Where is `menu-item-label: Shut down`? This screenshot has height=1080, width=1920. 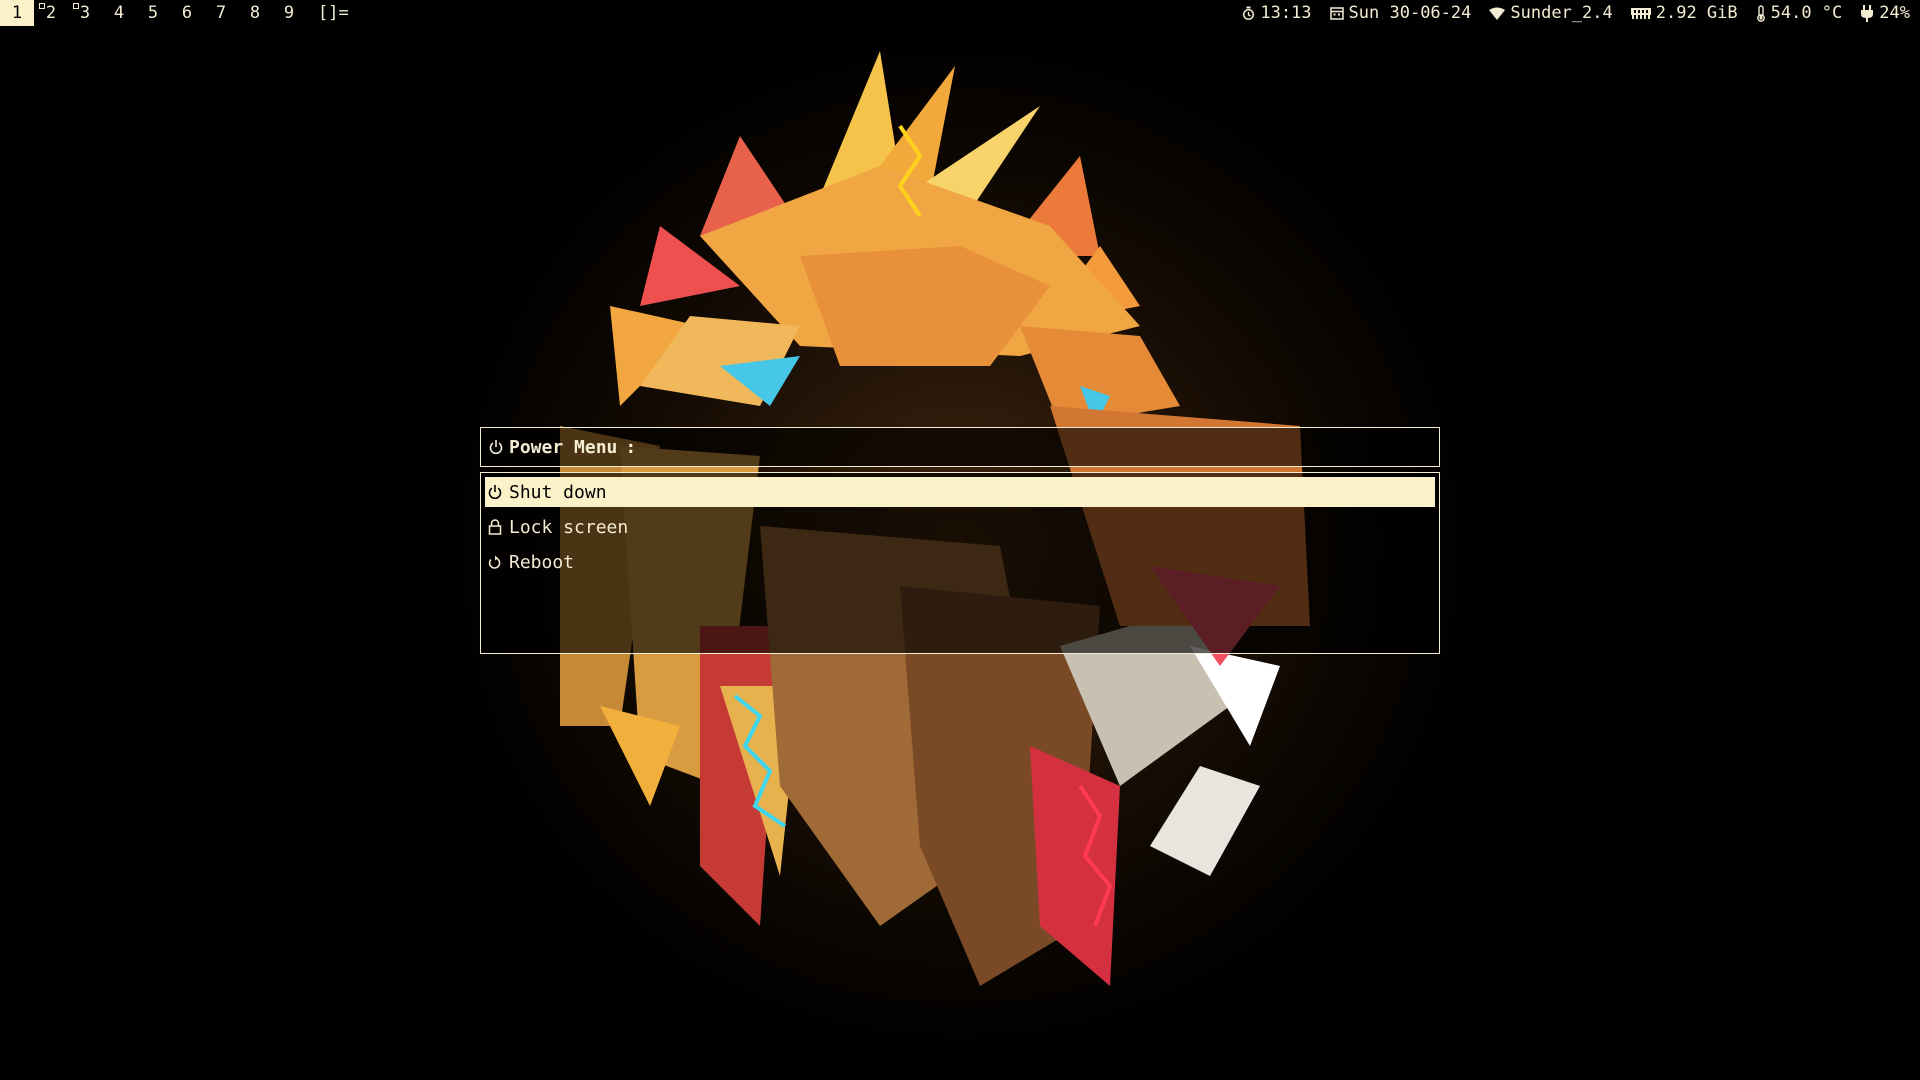 menu-item-label: Shut down is located at coordinates (558, 492).